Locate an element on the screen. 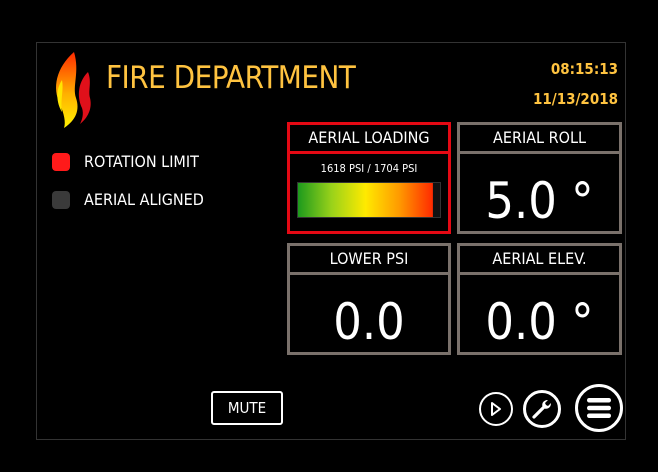 This screenshot has height=472, width=658. status-led-rotation-limit is located at coordinates (61, 162).